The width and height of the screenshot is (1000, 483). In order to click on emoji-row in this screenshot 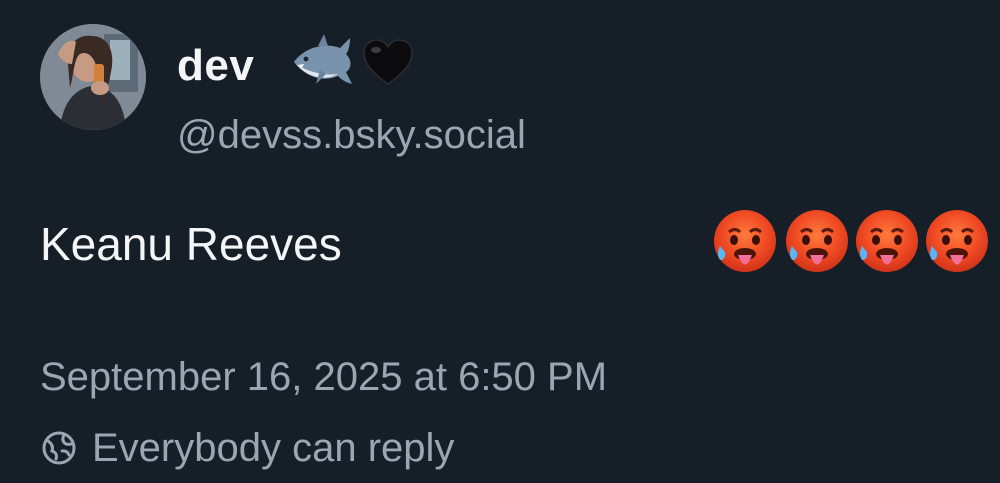, I will do `click(852, 244)`.